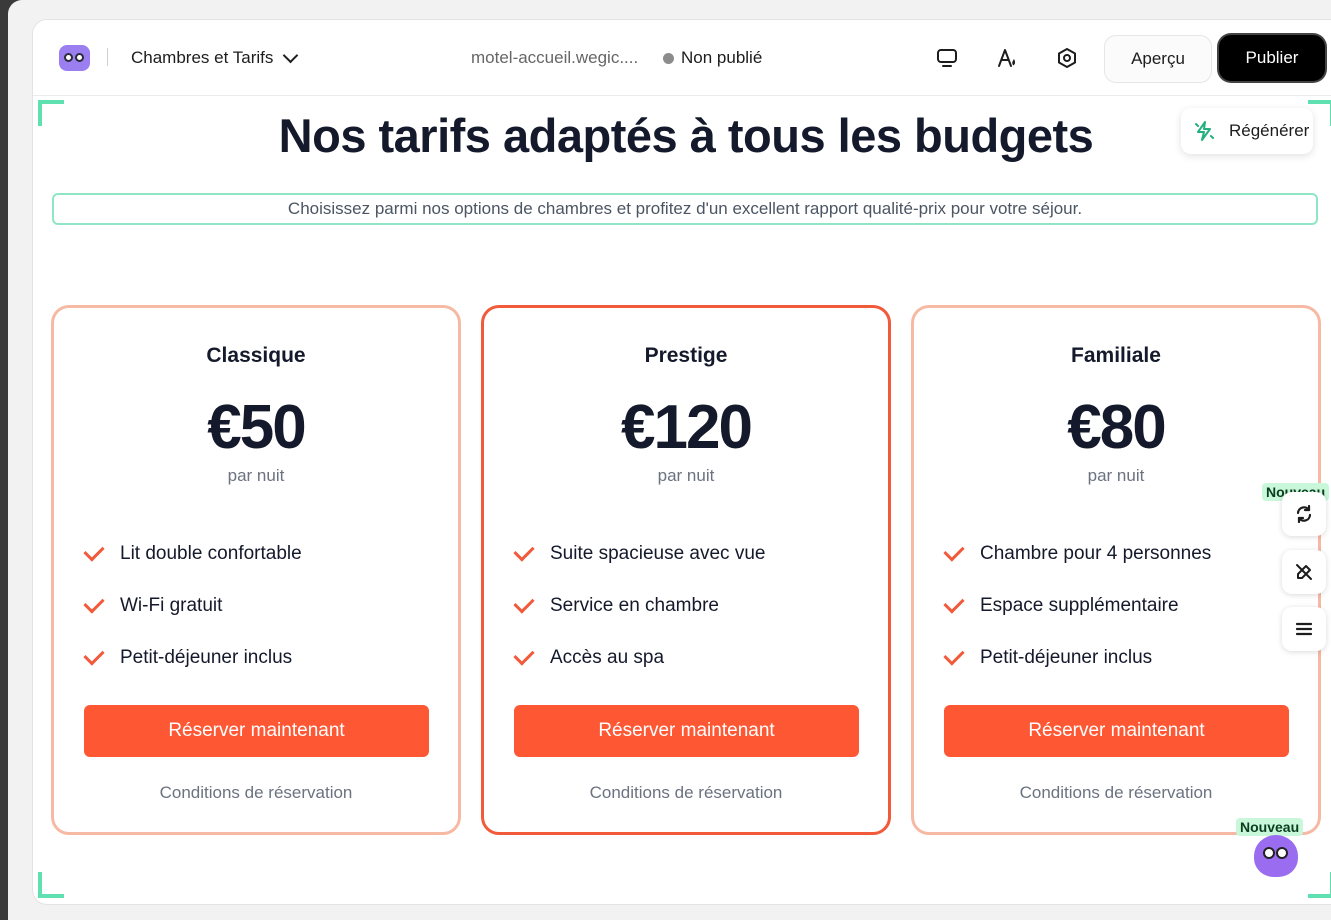 This screenshot has height=920, width=1331. What do you see at coordinates (668, 58) in the screenshot?
I see `status-dot-icon` at bounding box center [668, 58].